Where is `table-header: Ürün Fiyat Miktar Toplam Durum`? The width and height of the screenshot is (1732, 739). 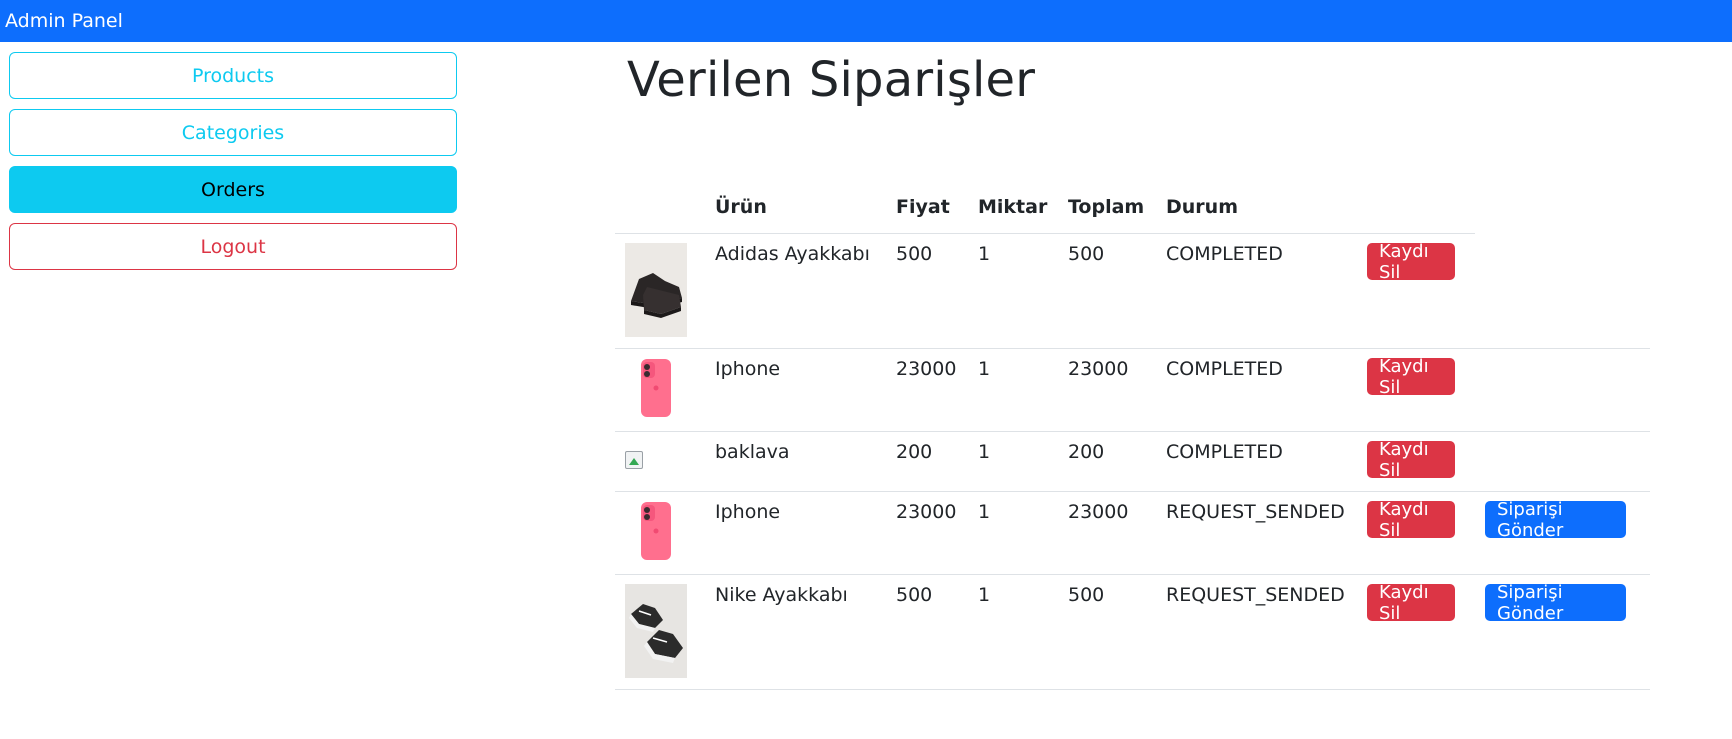 table-header: Ürün Fiyat Miktar Toplam Durum is located at coordinates (1045, 210).